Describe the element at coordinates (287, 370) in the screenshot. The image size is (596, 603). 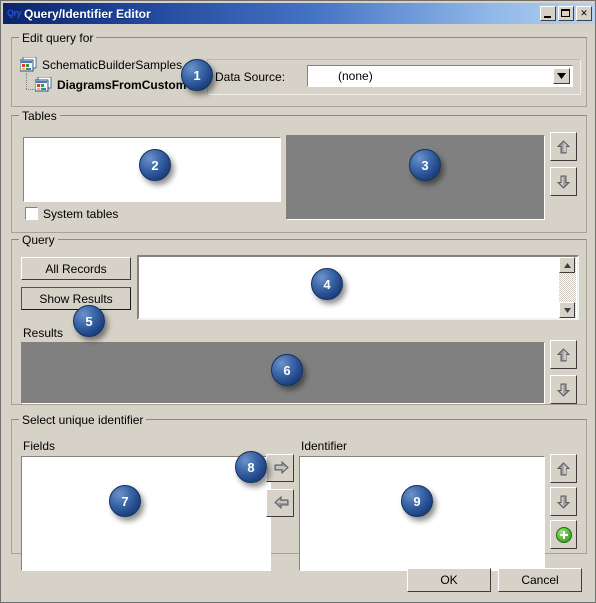
I see `annotation-badge-6: 6` at that location.